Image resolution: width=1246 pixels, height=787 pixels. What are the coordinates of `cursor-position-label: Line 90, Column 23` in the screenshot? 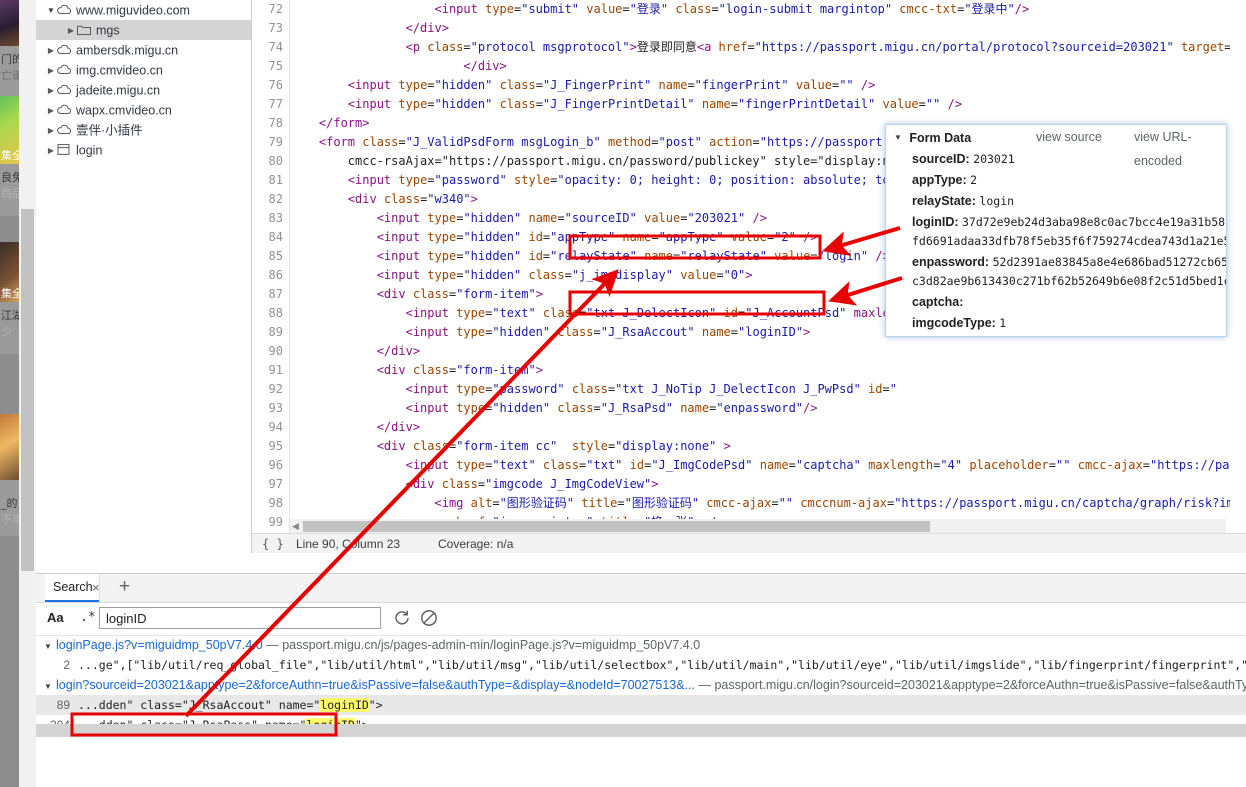 It's located at (348, 544).